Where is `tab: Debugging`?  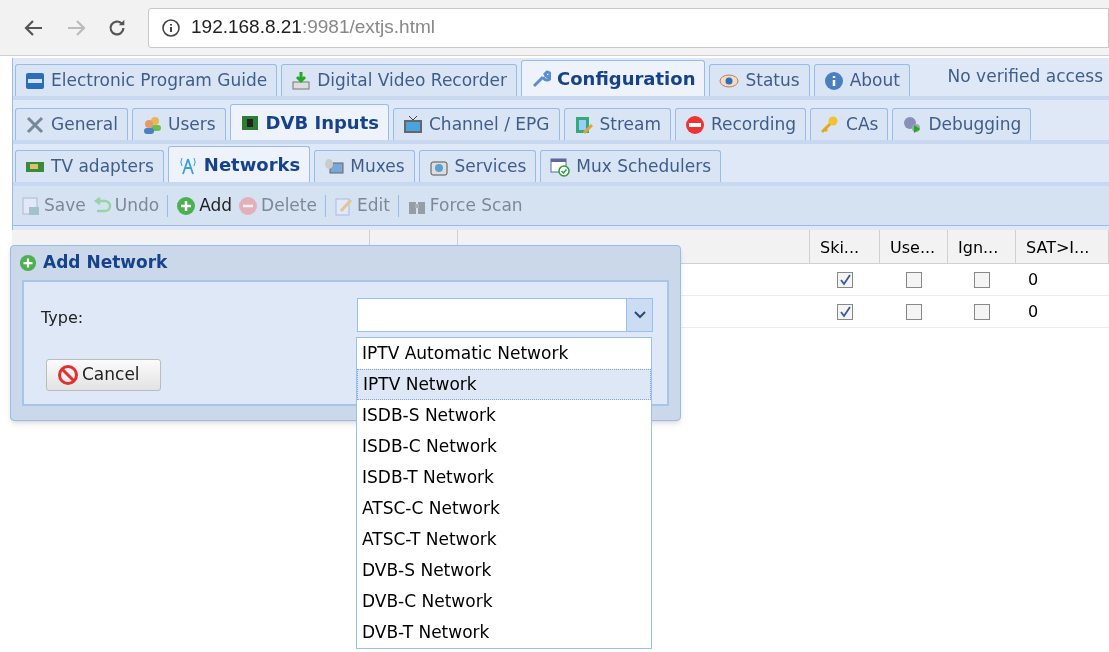
tab: Debugging is located at coordinates (962, 124).